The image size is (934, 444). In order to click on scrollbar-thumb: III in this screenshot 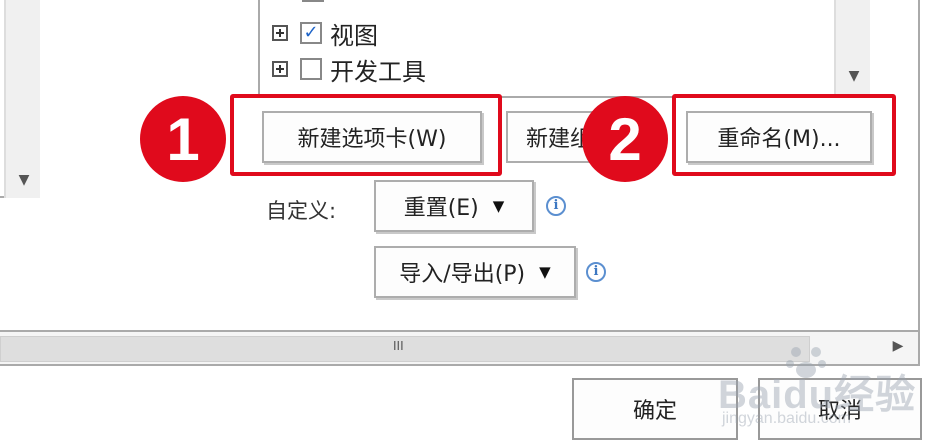, I will do `click(405, 349)`.